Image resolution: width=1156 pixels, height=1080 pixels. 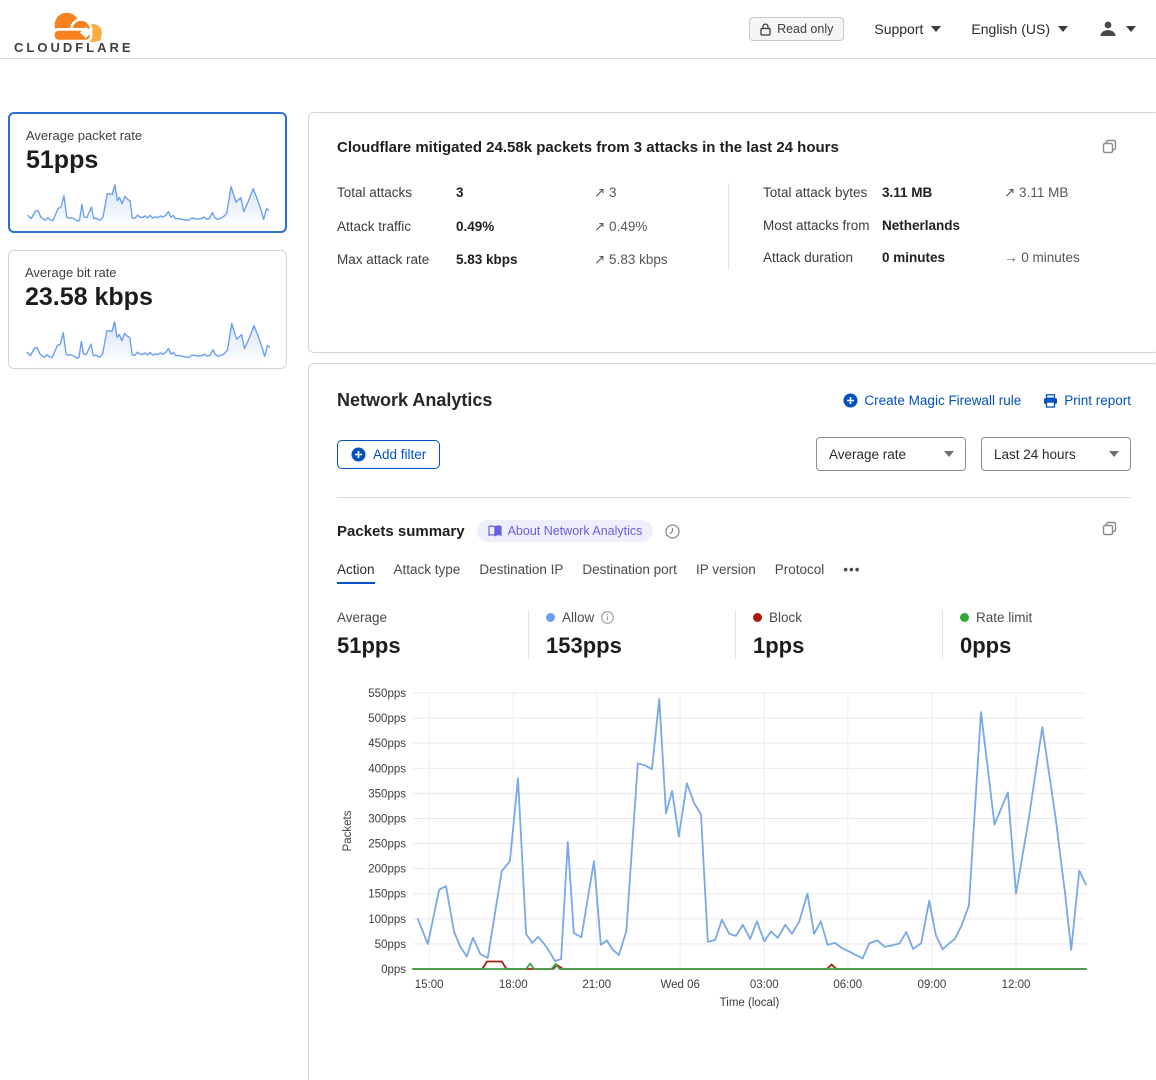 I want to click on language-label: English (US), so click(x=1010, y=29).